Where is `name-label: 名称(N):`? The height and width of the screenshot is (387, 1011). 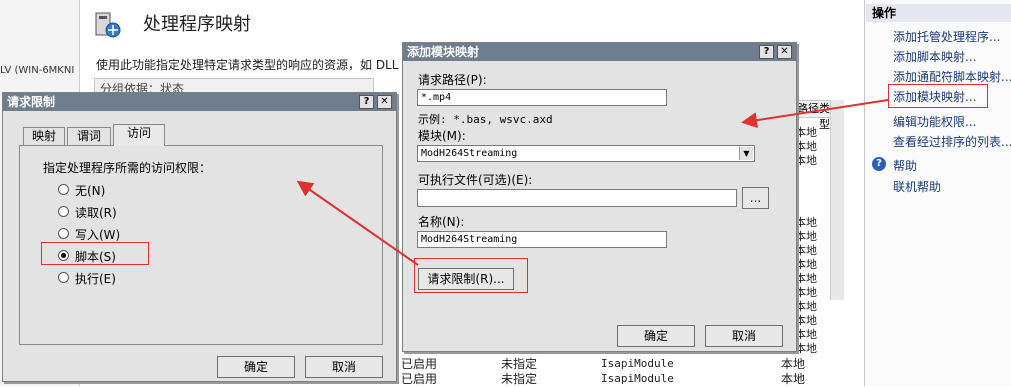 name-label: 名称(N): is located at coordinates (441, 222).